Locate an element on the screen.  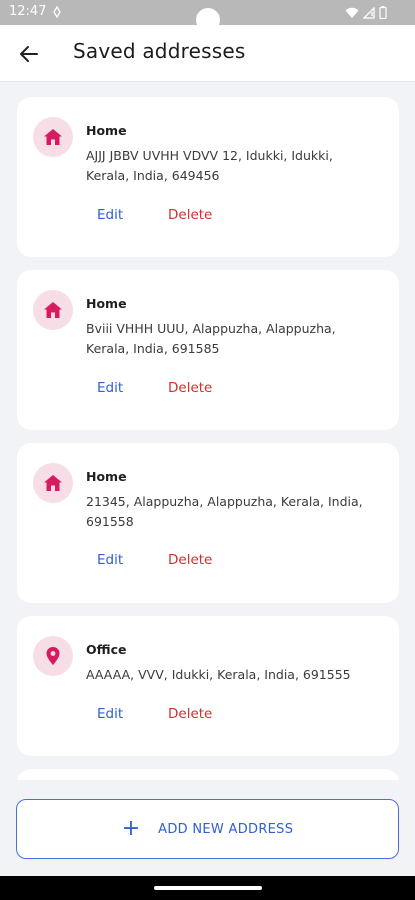
home-indicator is located at coordinates (208, 888).